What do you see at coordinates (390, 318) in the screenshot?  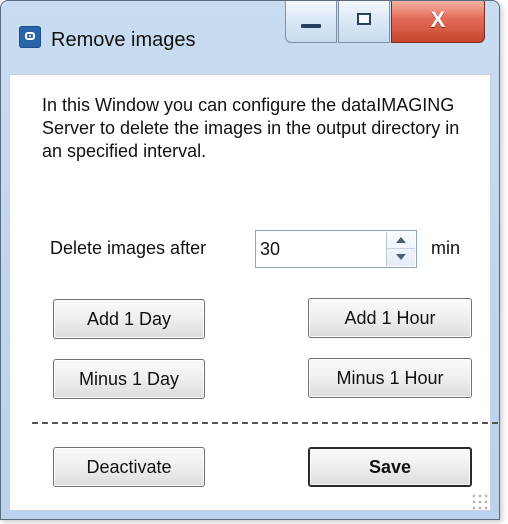 I see `add-1-hour-button: Add 1 Hour` at bounding box center [390, 318].